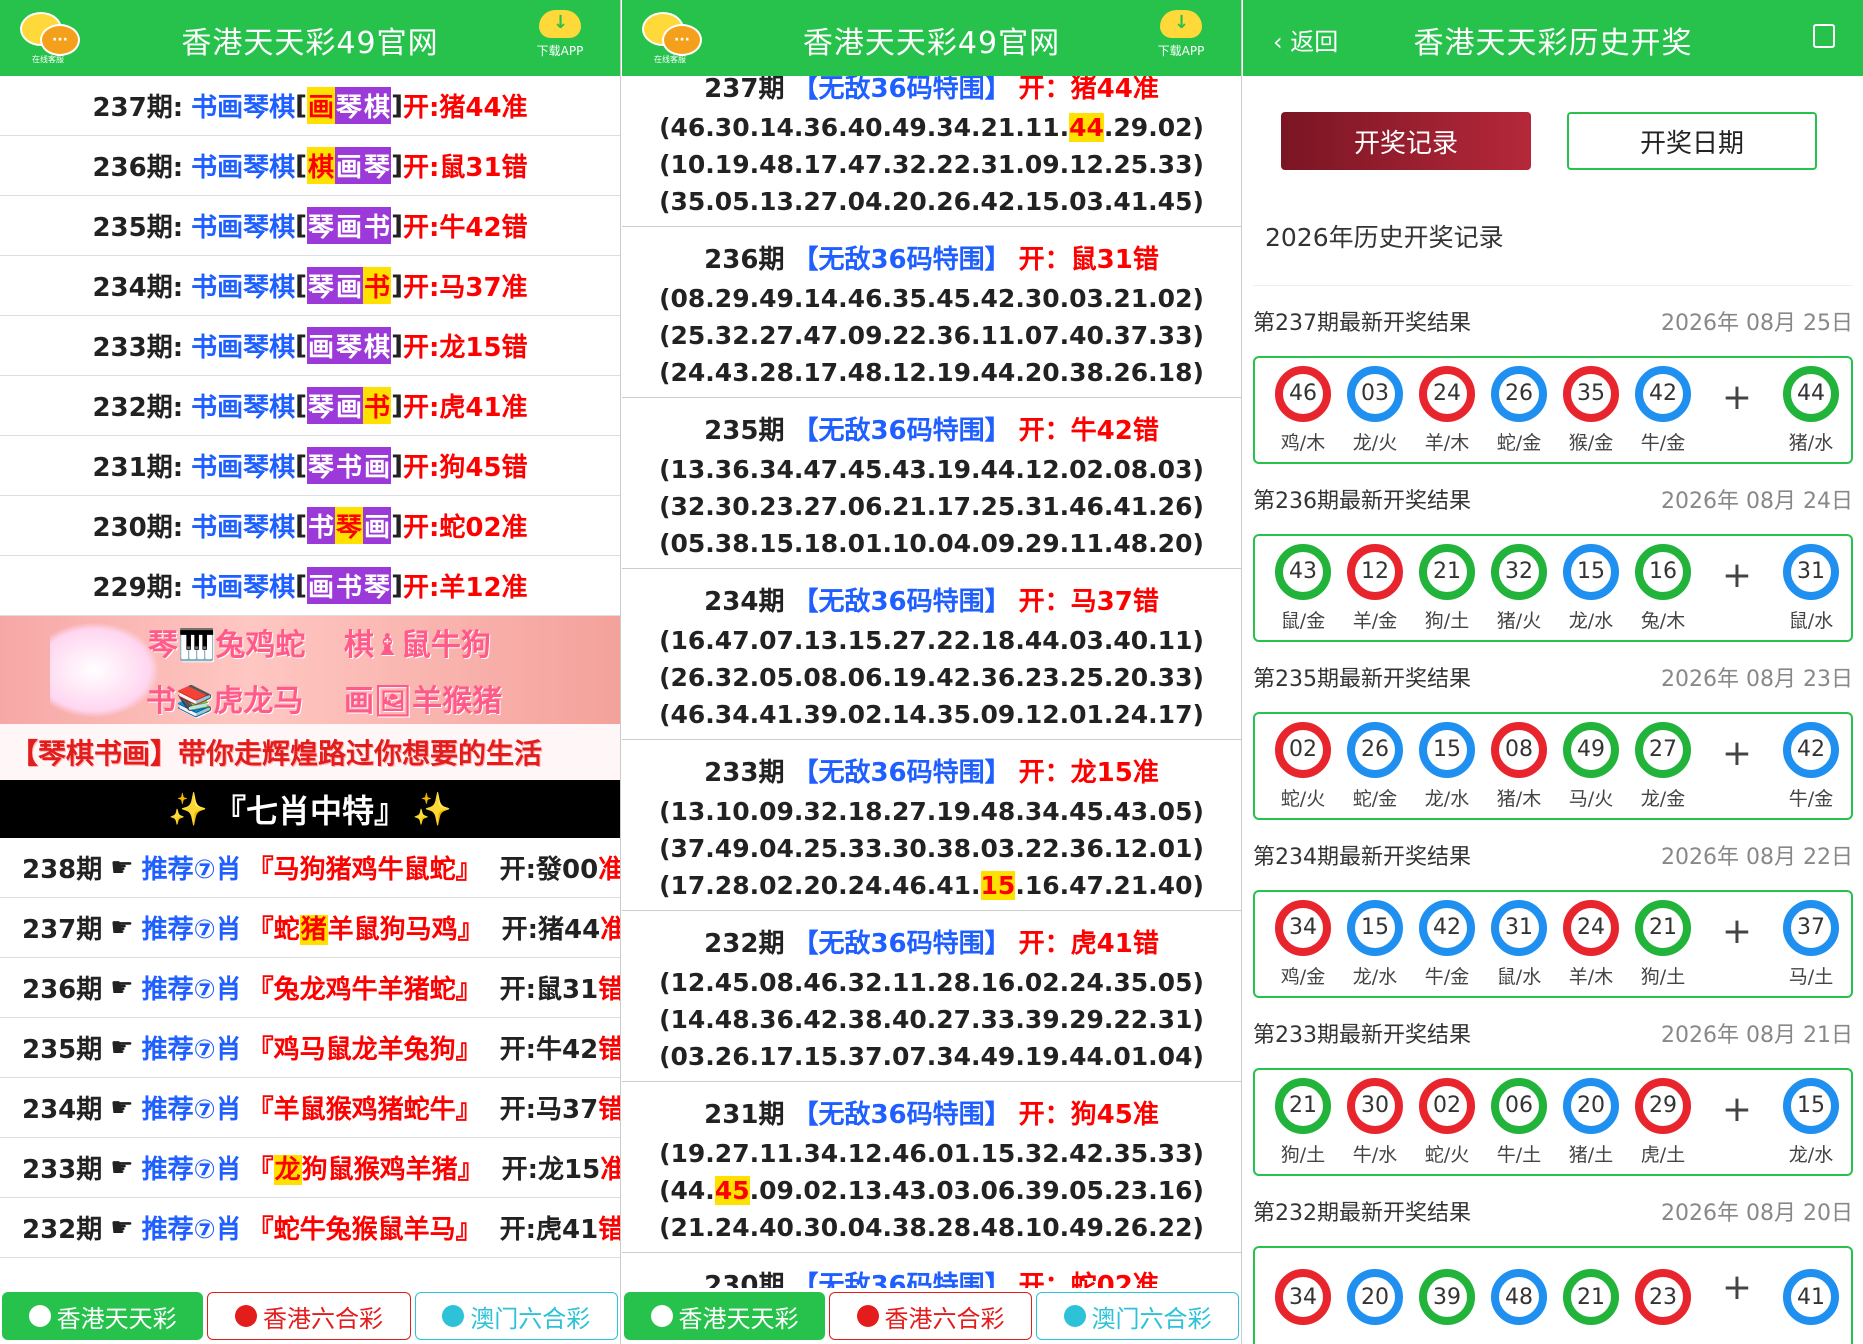 Image resolution: width=1863 pixels, height=1344 pixels. Describe the element at coordinates (609, 870) in the screenshot. I see `result-mark: 准` at that location.